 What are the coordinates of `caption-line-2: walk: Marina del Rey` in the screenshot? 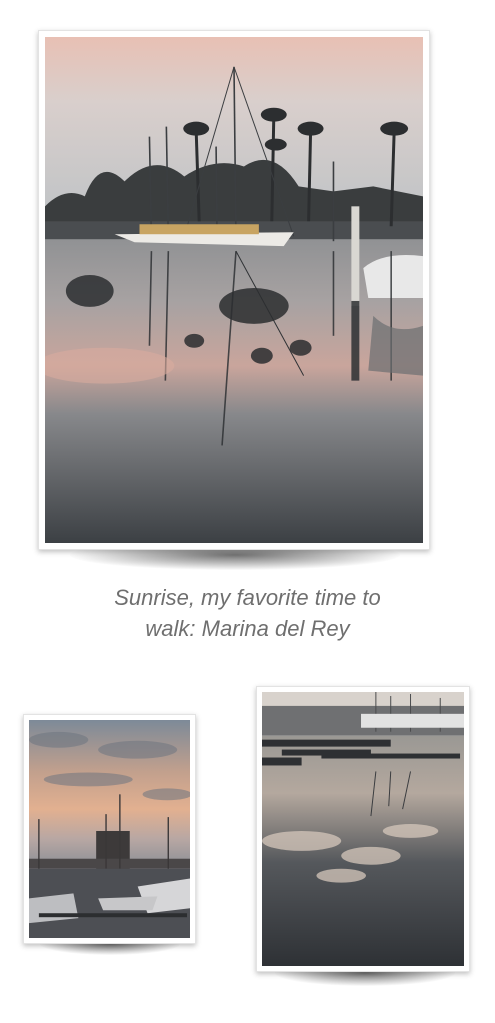 It's located at (247, 628).